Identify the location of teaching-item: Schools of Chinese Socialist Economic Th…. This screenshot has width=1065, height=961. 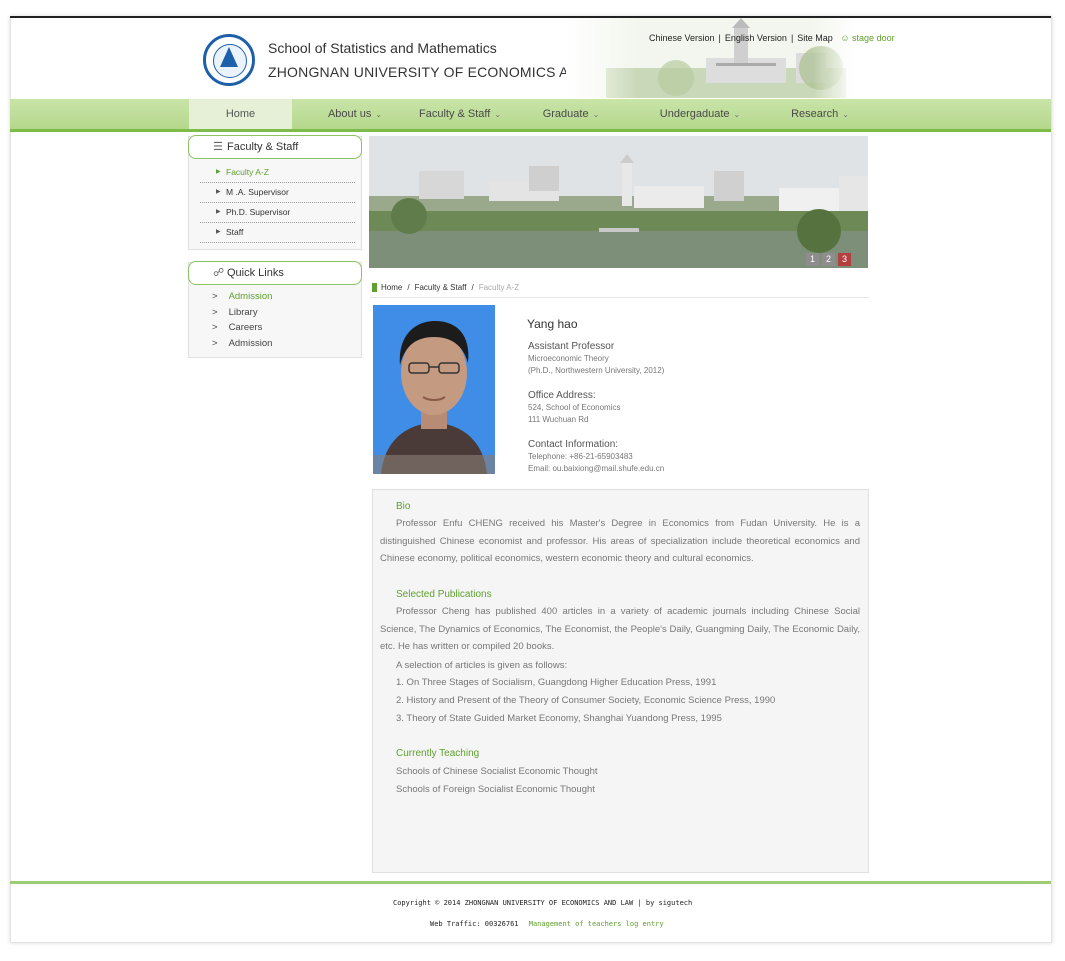
(497, 771).